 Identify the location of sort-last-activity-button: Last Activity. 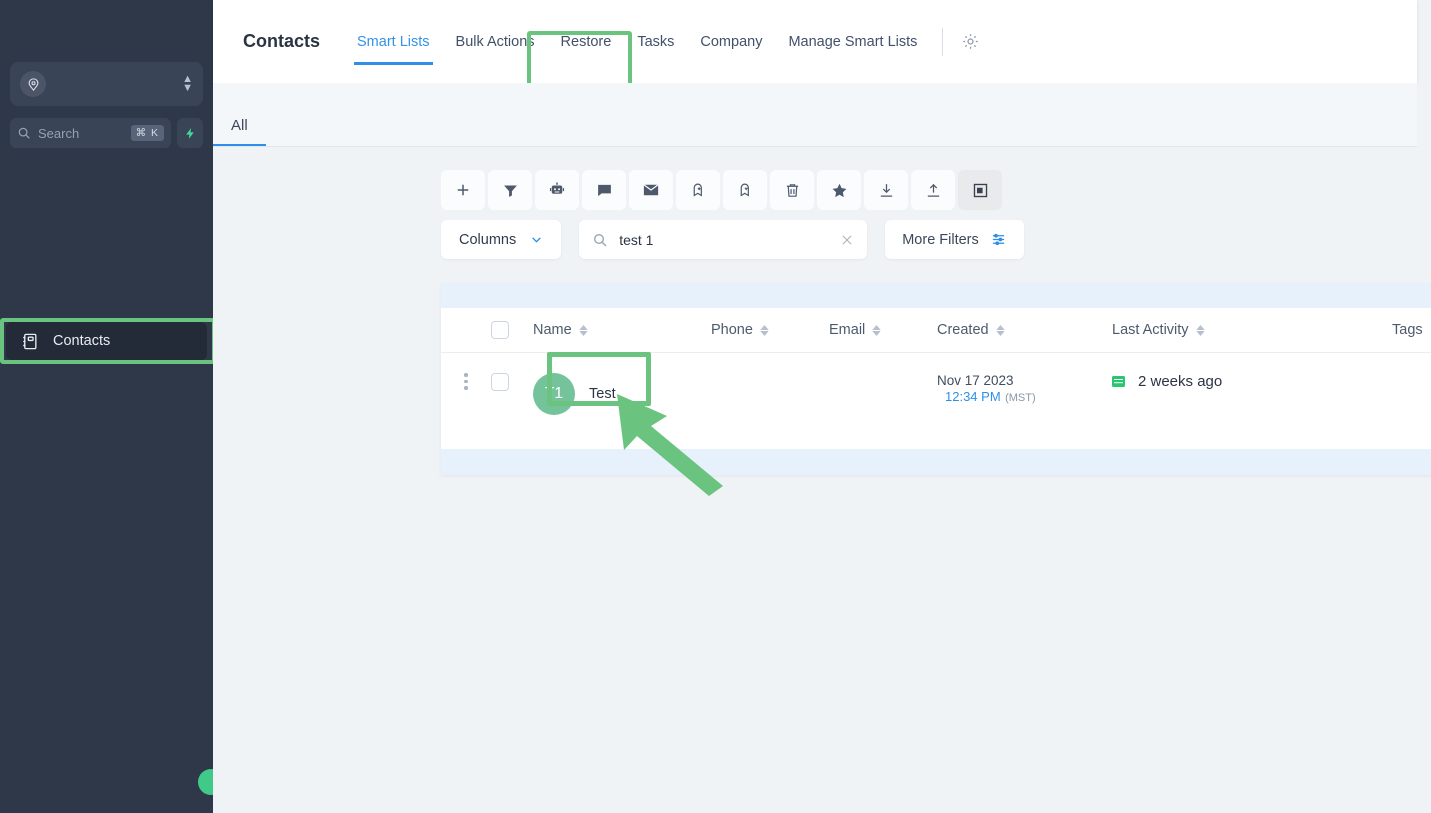
(1252, 330).